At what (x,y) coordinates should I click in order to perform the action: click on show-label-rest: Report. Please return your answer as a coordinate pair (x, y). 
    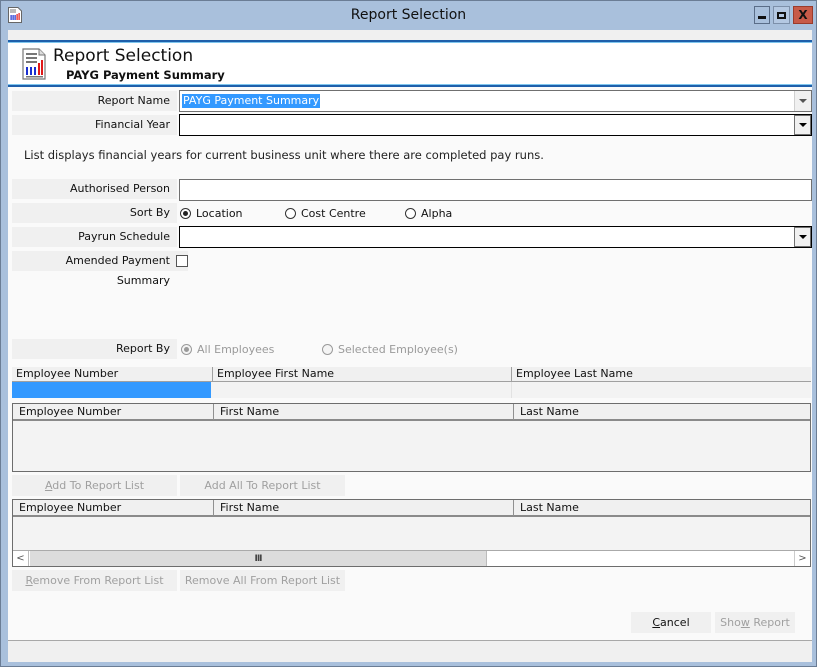
    Looking at the image, I should click on (769, 622).